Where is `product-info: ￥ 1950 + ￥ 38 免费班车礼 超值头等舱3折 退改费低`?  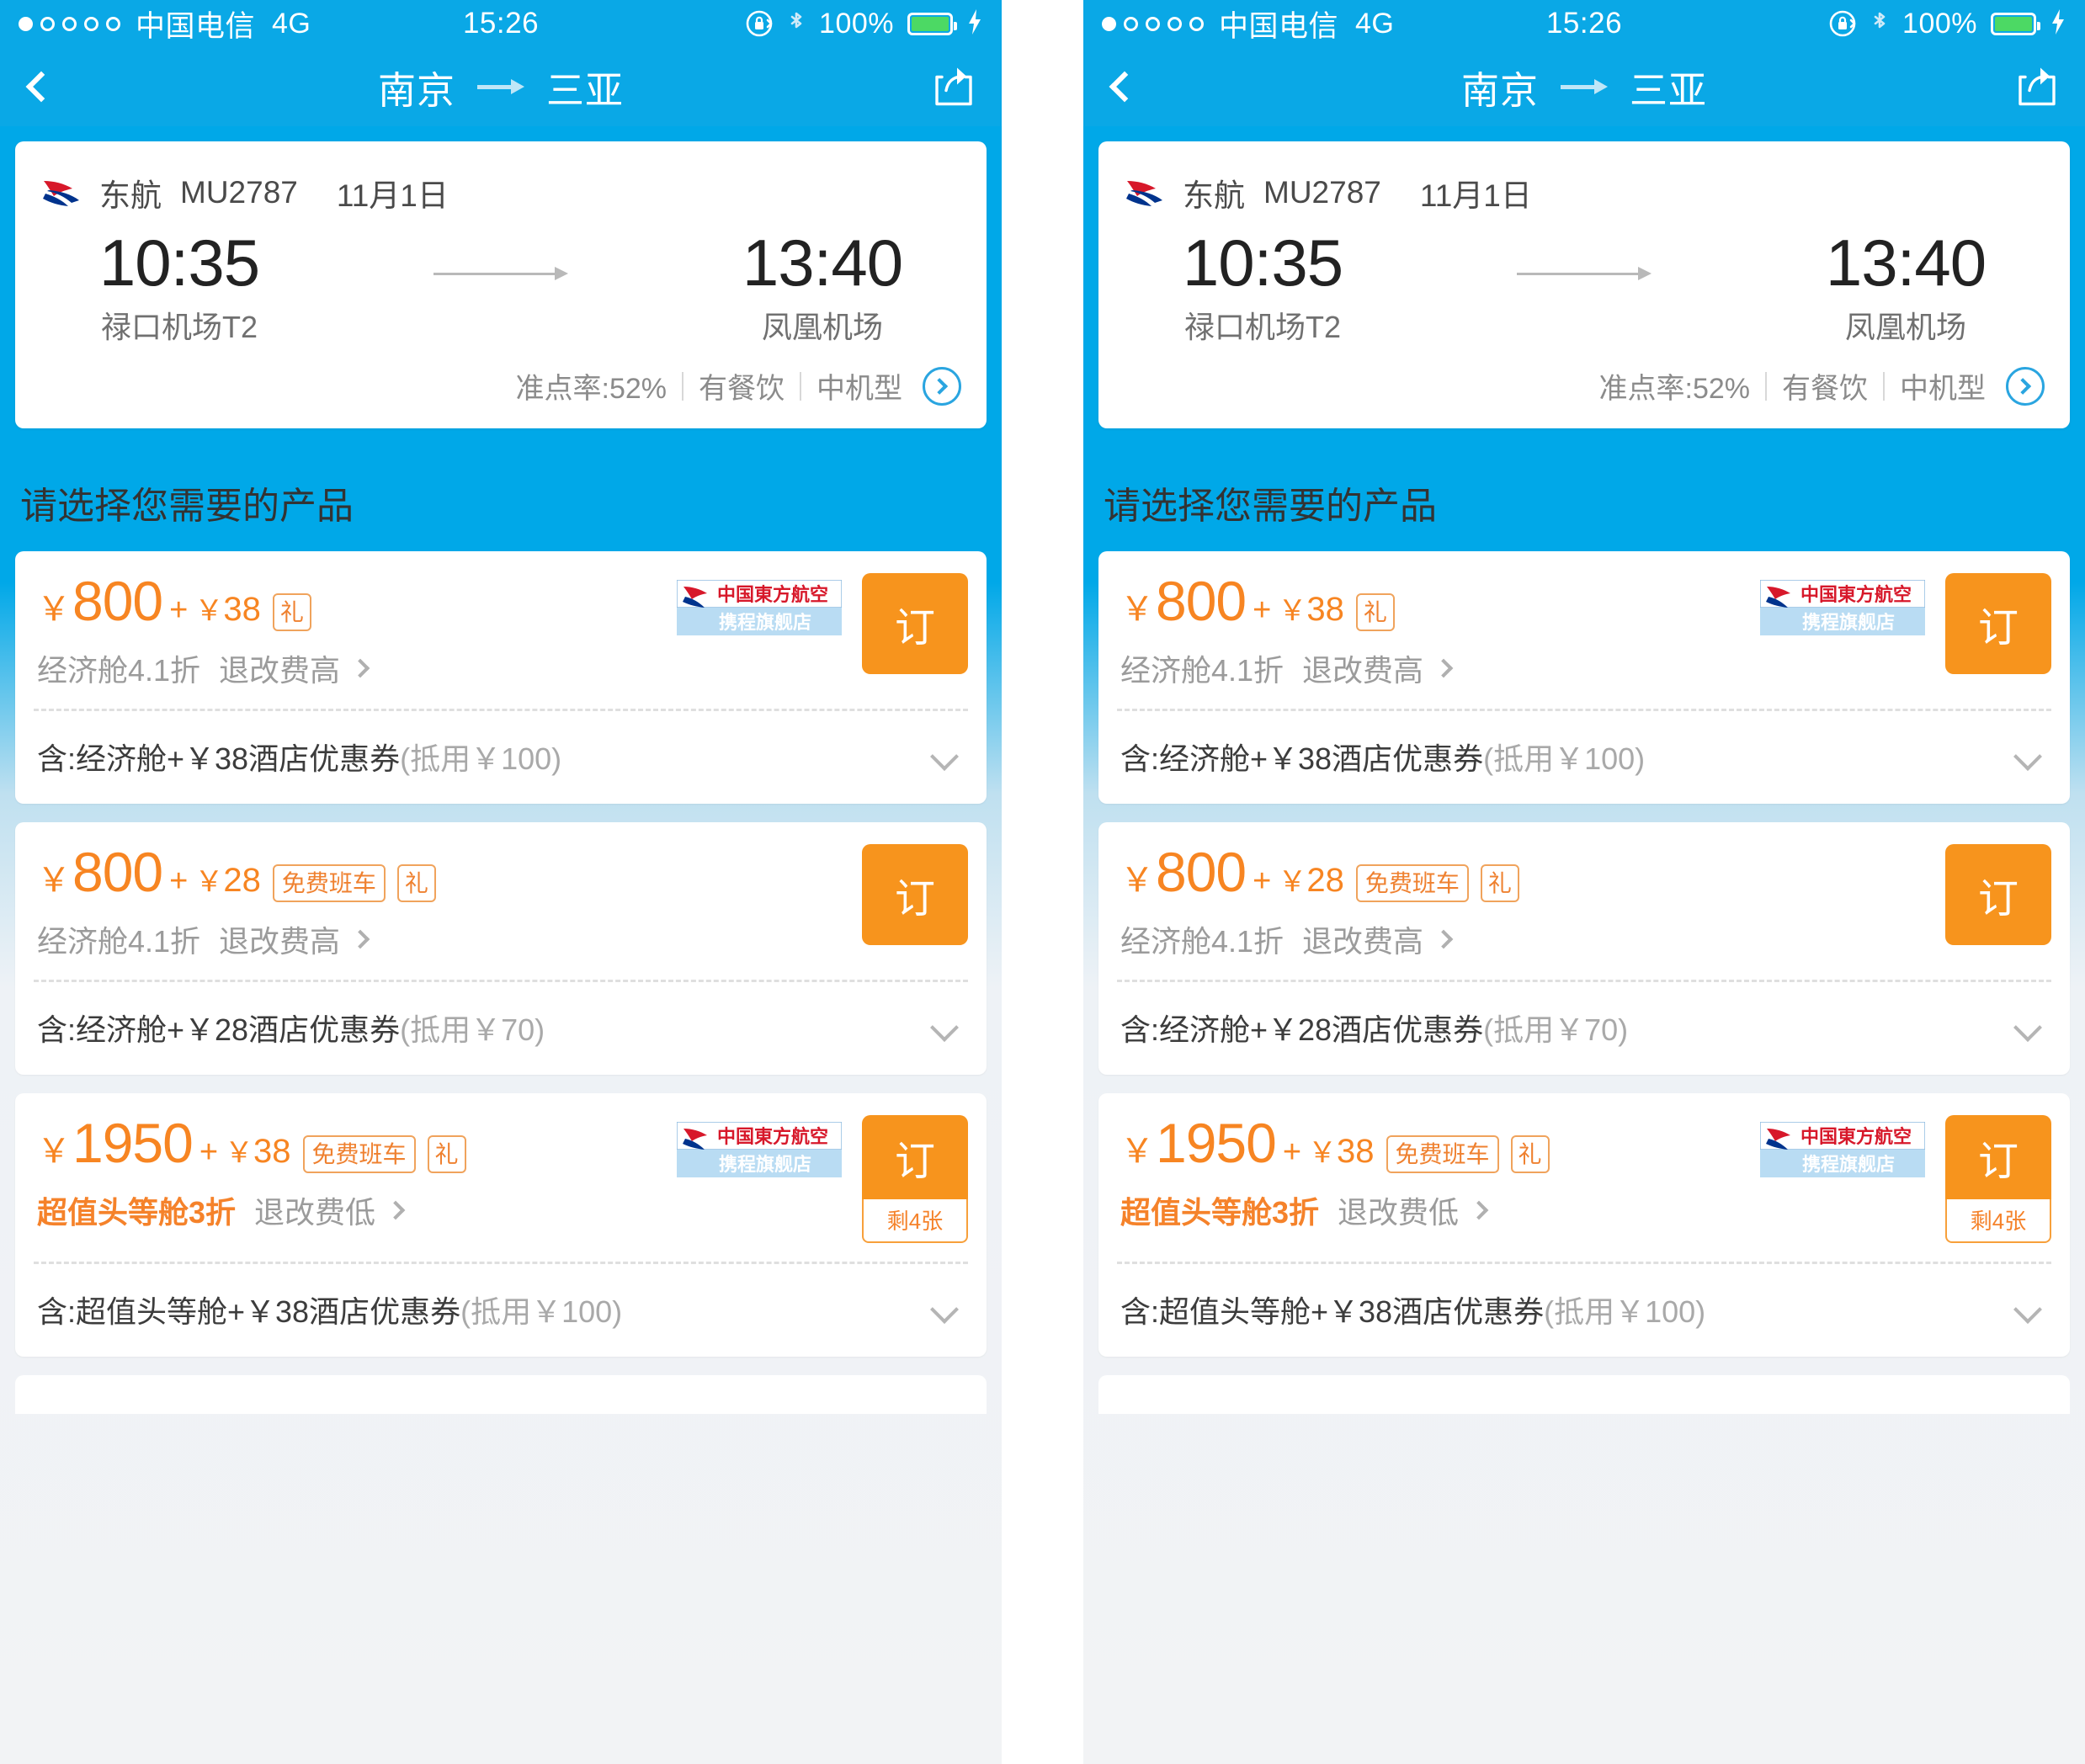 product-info: ￥ 1950 + ￥ 38 免费班车礼 超值头等舱3折 退改费低 is located at coordinates (353, 1174).